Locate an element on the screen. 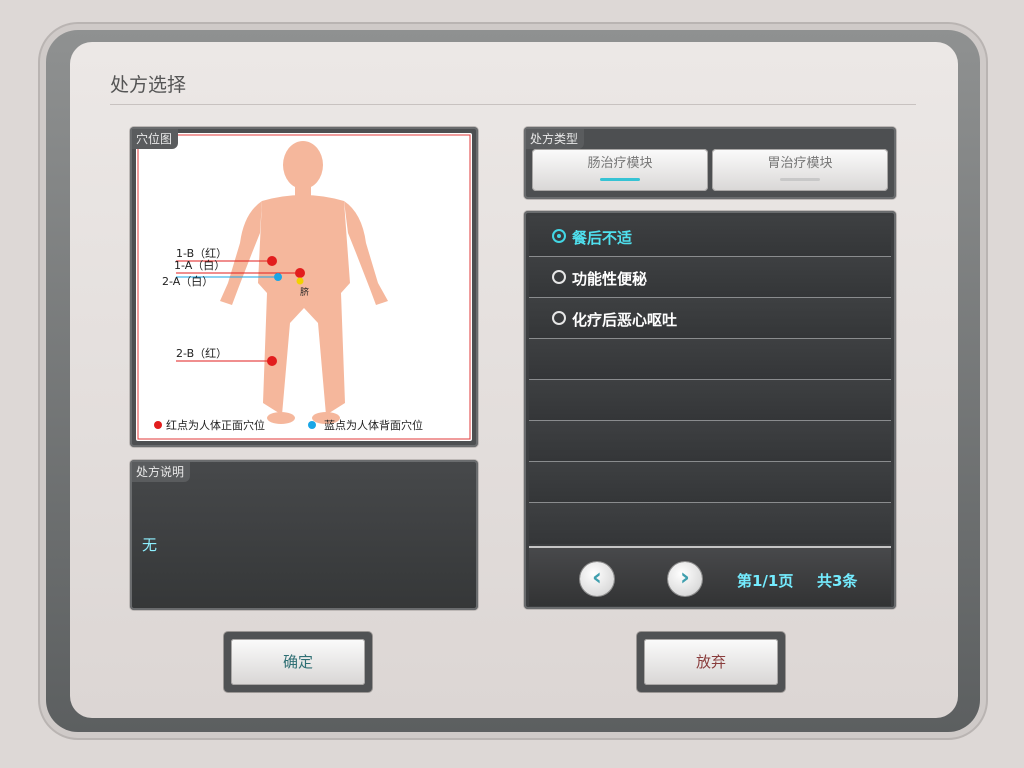  acupoint-2b is located at coordinates (272, 361).